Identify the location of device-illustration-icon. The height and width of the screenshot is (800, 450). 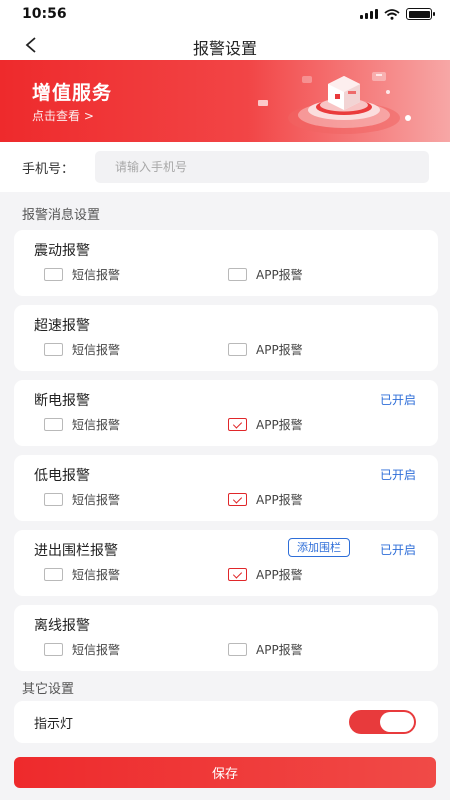
(334, 103).